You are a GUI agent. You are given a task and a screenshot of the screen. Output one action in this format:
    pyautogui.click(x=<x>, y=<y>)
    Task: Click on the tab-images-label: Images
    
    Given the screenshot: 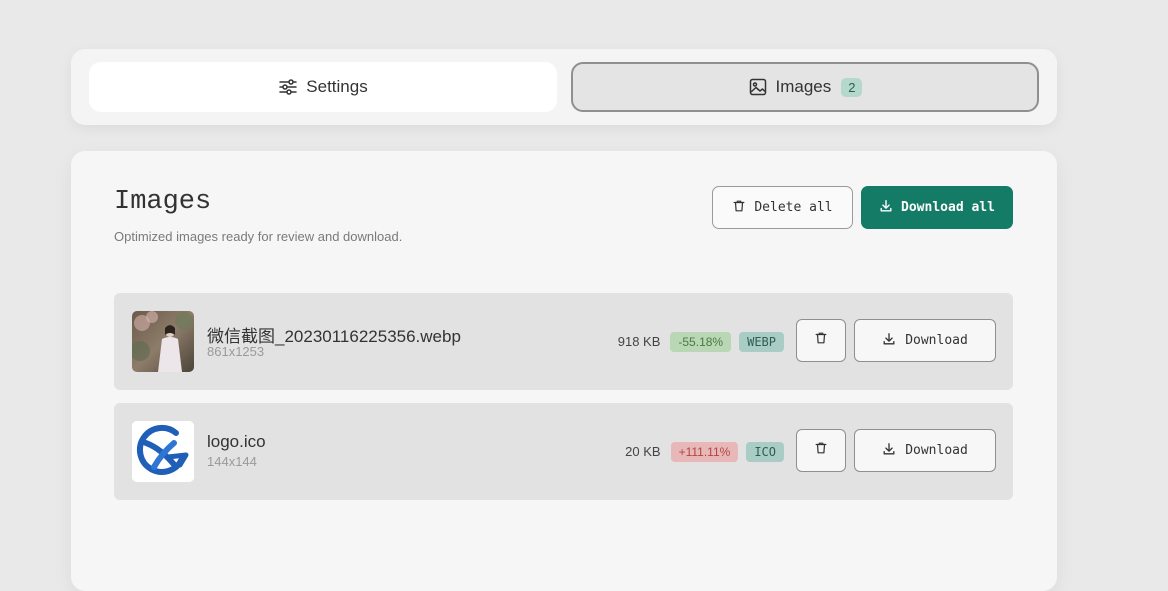 What is the action you would take?
    pyautogui.click(x=803, y=86)
    